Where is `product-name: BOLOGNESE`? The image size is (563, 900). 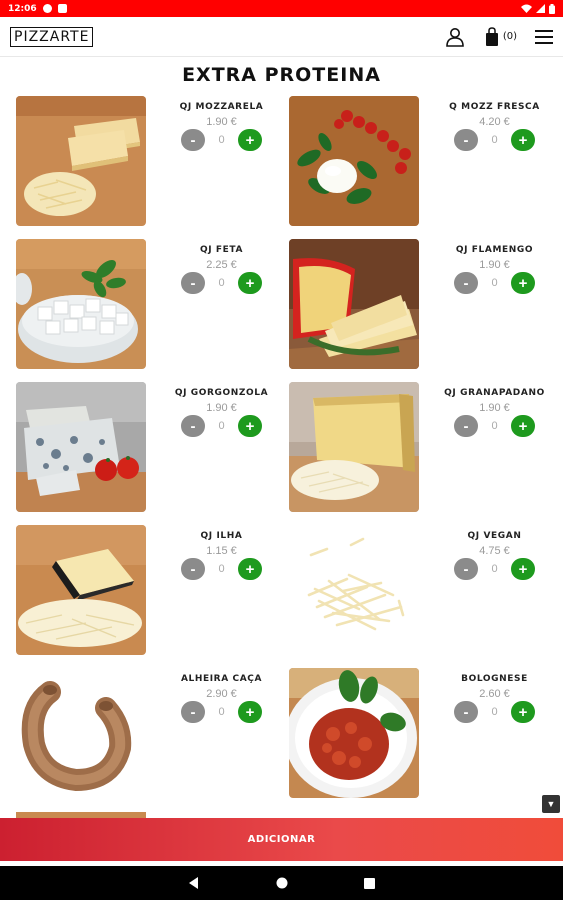 product-name: BOLOGNESE is located at coordinates (494, 679).